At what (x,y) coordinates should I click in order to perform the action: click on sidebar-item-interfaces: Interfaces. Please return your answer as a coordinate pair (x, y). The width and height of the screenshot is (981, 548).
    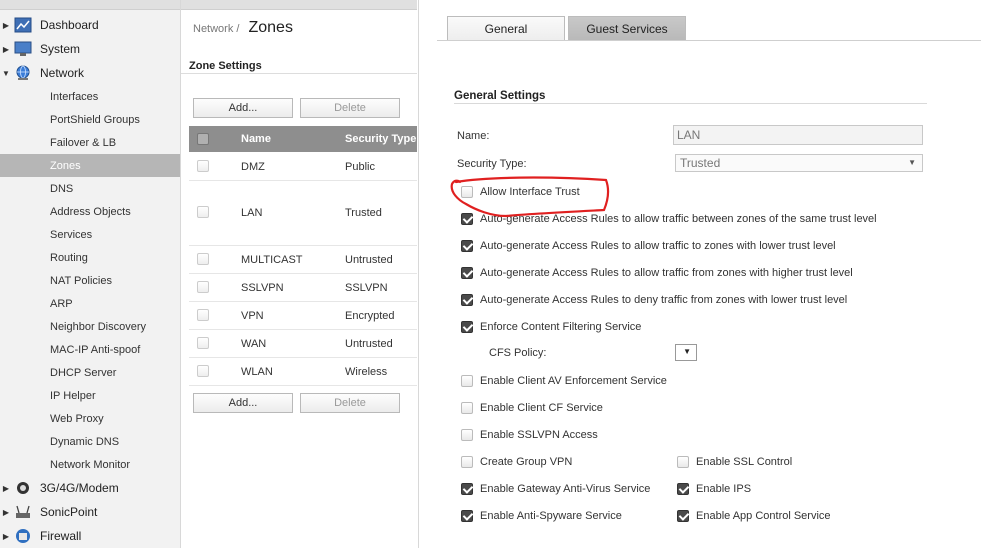
    Looking at the image, I should click on (90, 96).